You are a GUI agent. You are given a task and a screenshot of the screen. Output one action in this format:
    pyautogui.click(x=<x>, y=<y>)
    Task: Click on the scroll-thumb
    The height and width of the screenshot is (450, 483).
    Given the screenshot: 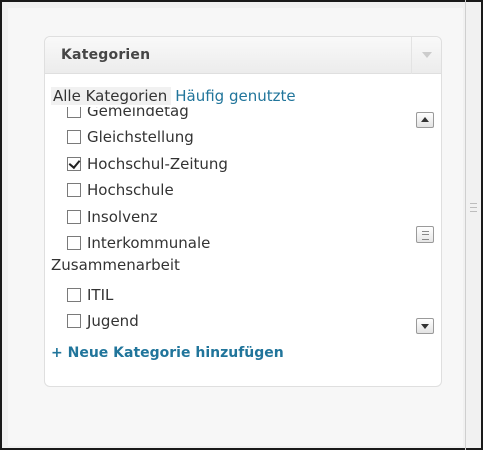 What is the action you would take?
    pyautogui.click(x=425, y=234)
    